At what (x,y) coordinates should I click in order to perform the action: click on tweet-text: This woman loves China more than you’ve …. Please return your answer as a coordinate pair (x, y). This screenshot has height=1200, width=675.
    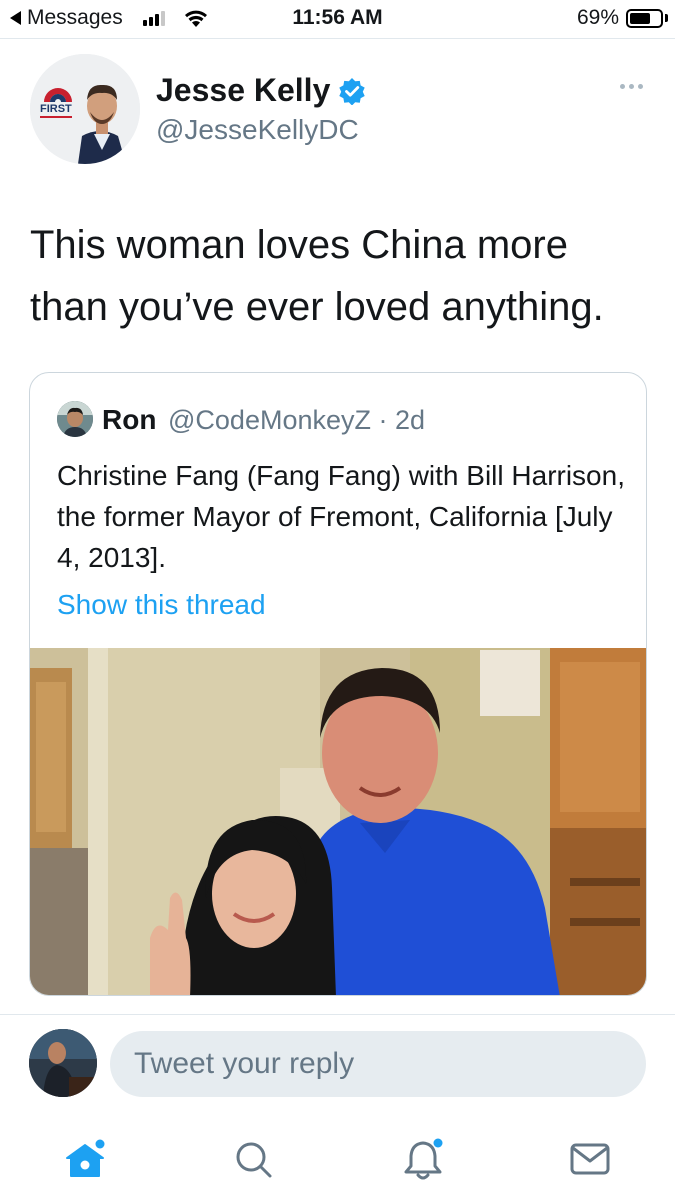
    Looking at the image, I should click on (317, 276).